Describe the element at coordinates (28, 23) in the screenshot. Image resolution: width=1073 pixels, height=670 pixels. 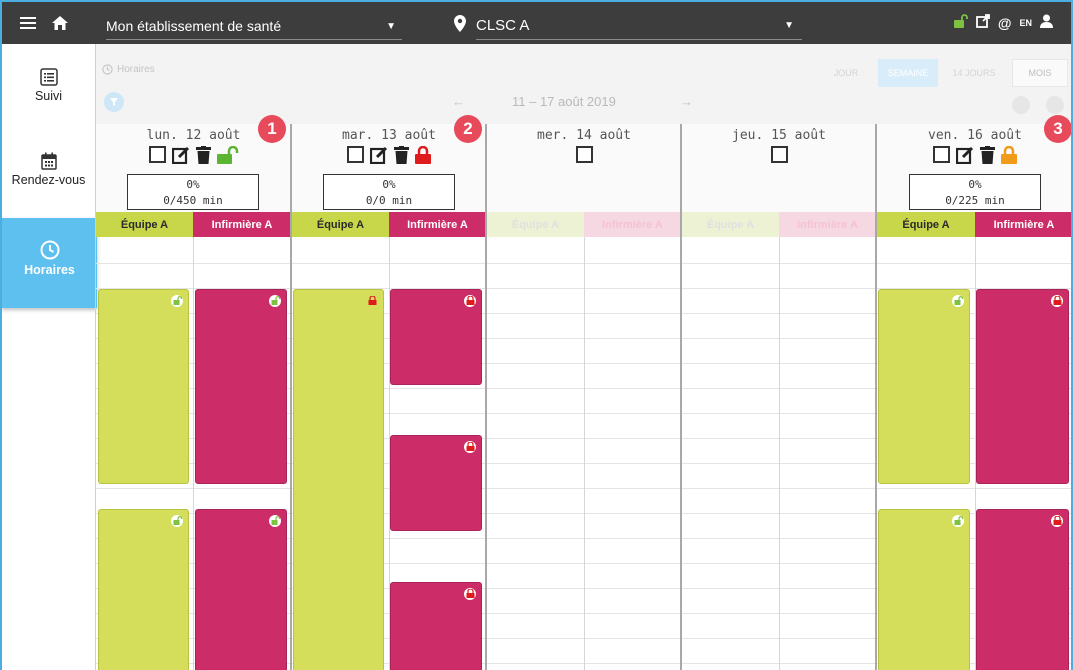
I see `menu-icon` at that location.